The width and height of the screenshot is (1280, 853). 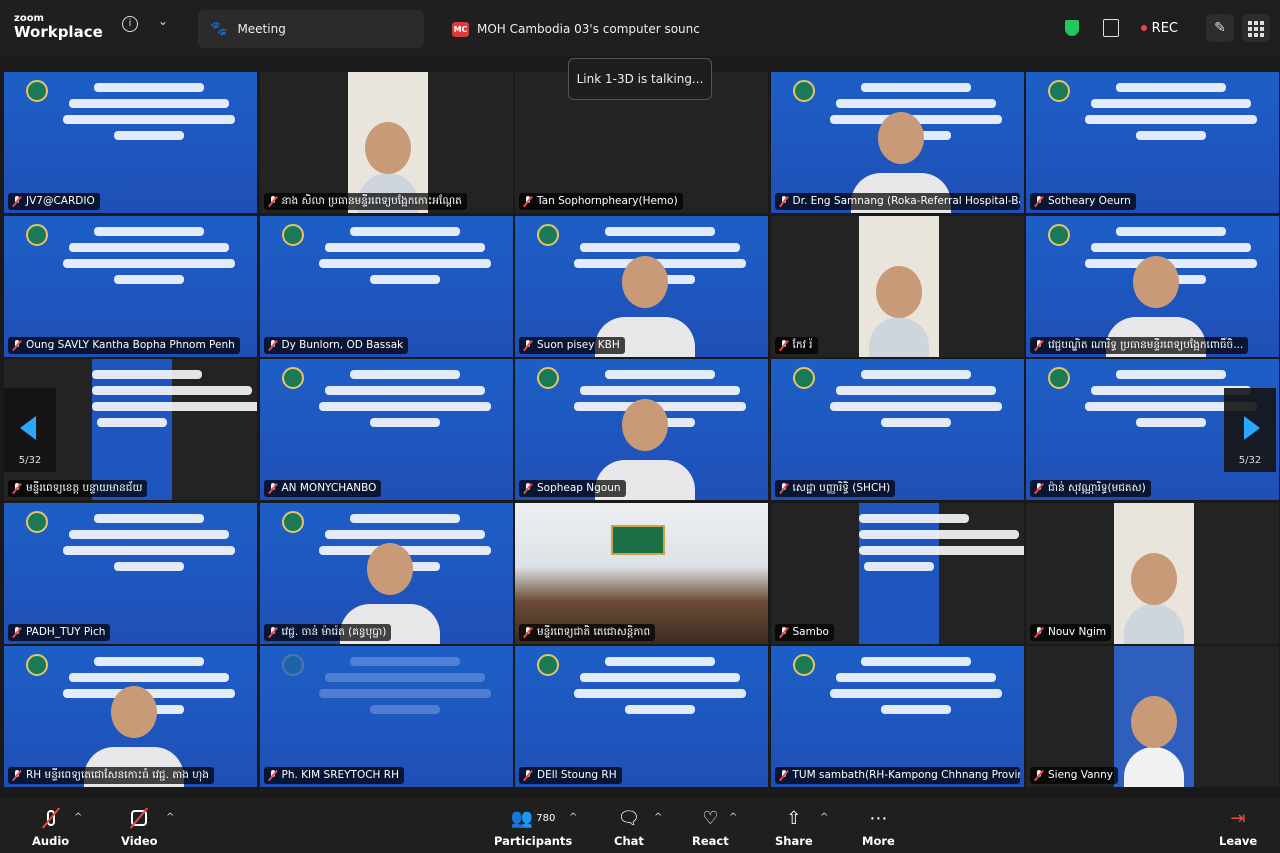 I want to click on participant-tile: សេដ្ឋា បញ្ញារិទ្ធិ (SHCH), so click(x=897, y=429).